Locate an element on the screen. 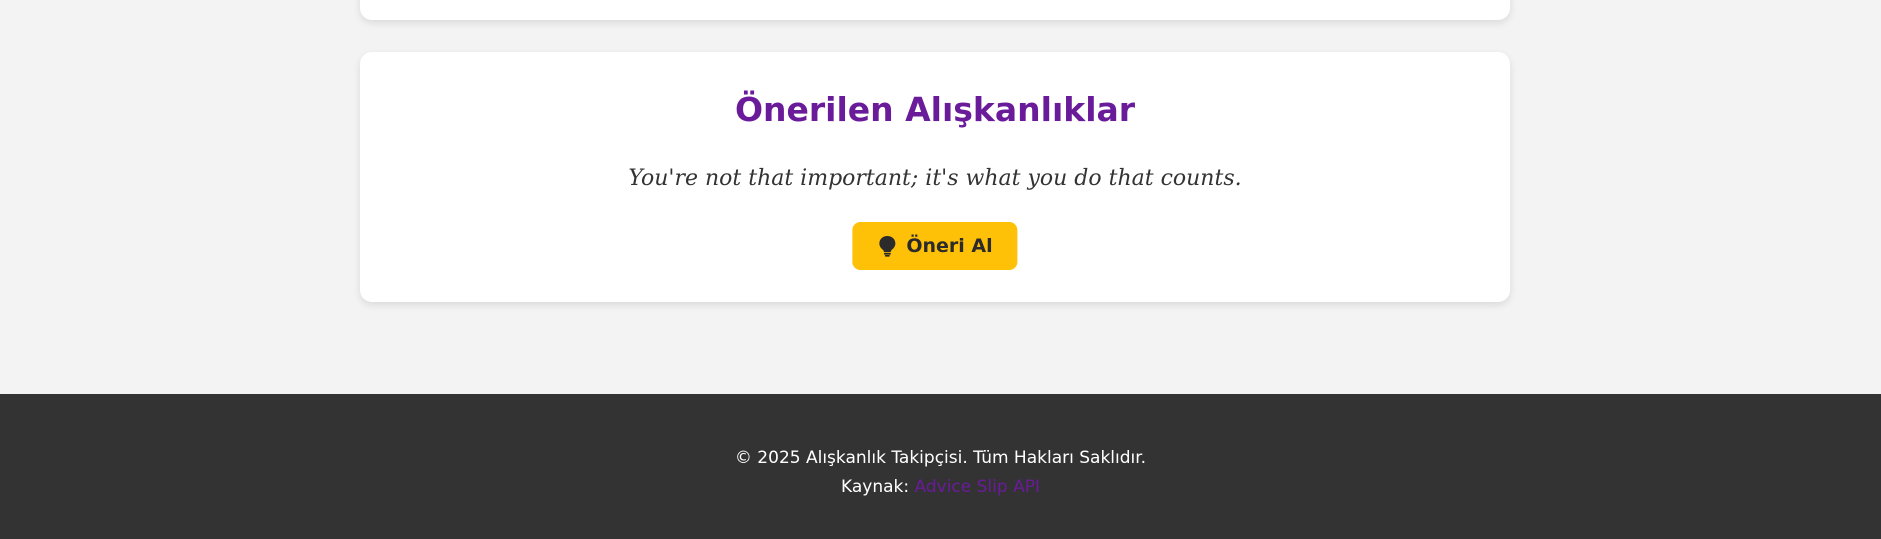 This screenshot has width=1881, height=539. advice-slip-api-link: Advice Slip API is located at coordinates (977, 487).